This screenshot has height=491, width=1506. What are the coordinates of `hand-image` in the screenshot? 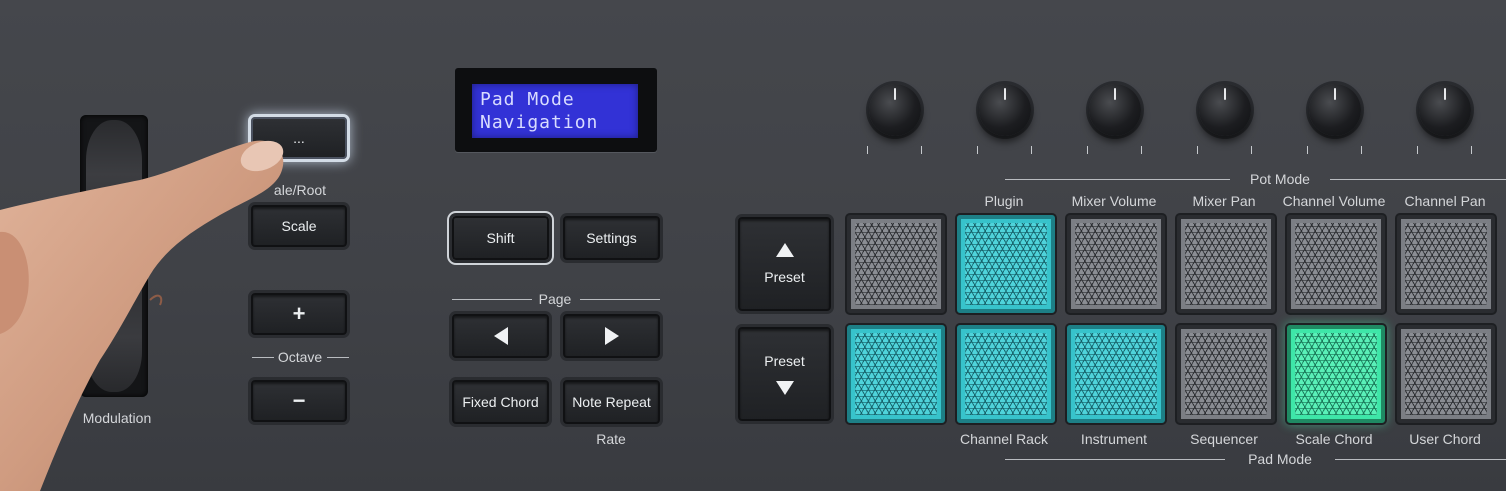 It's located at (142, 315).